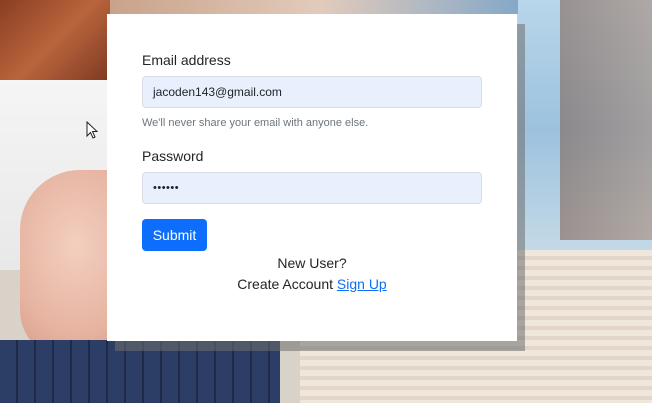  Describe the element at coordinates (92, 130) in the screenshot. I see `mouse-pointer-icon` at that location.